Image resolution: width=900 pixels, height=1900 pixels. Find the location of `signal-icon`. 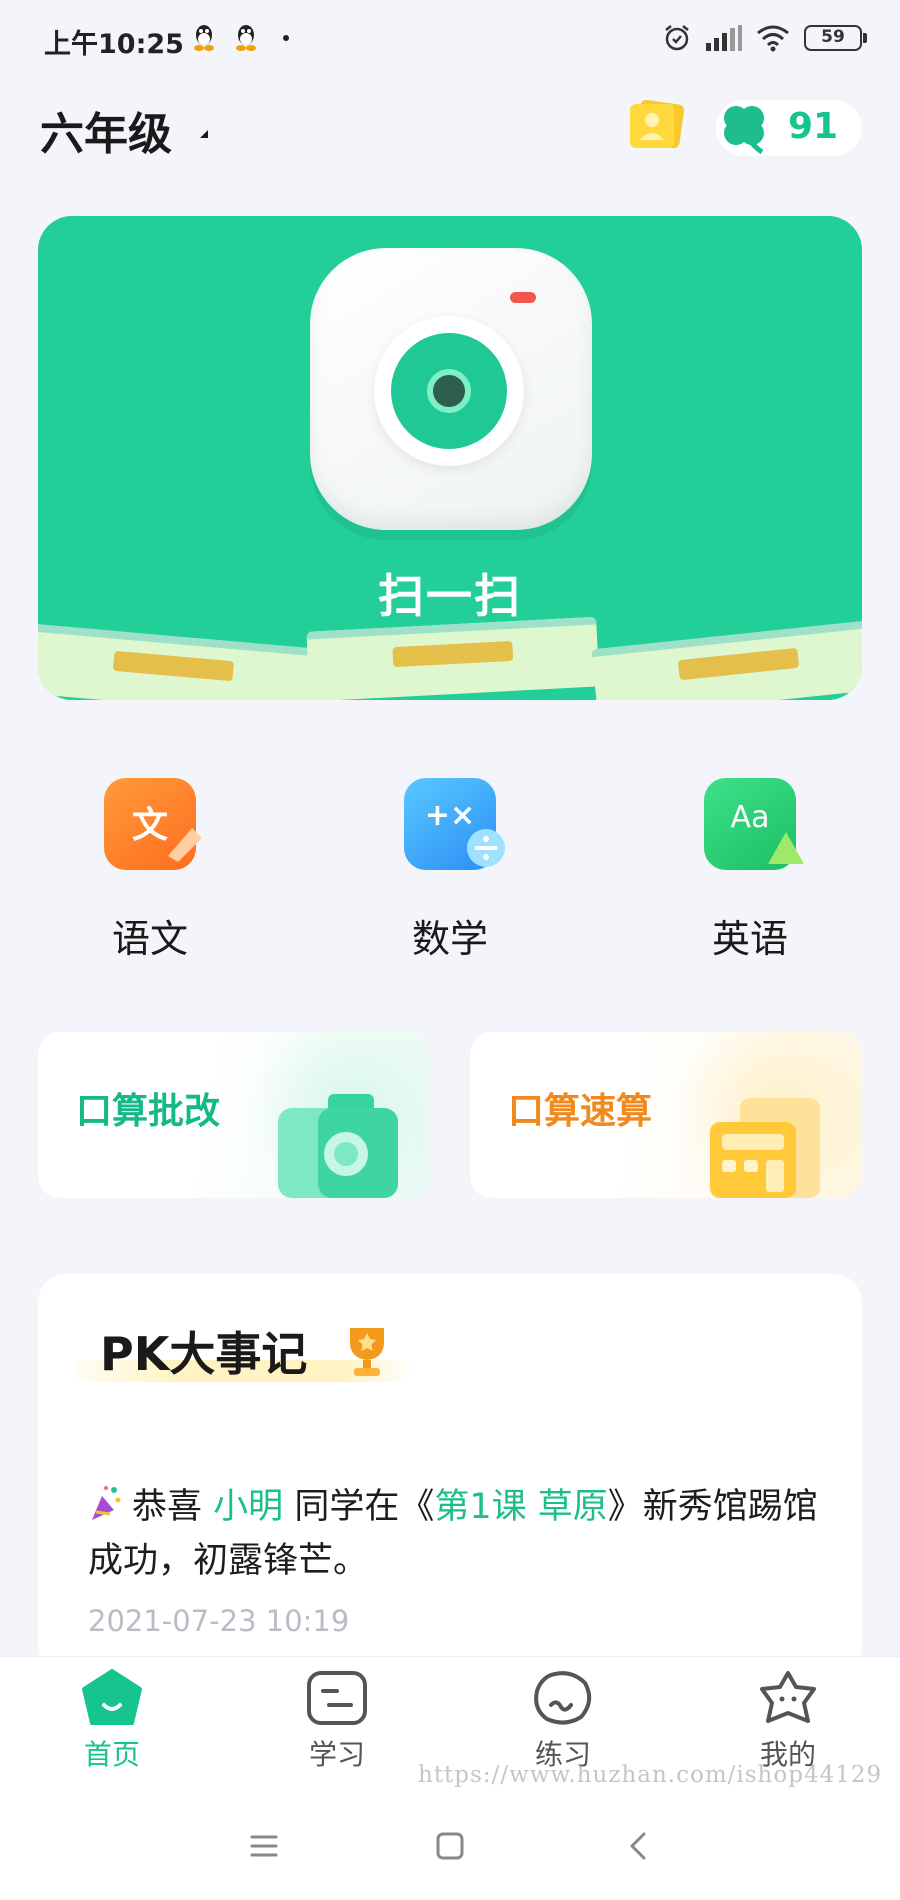

signal-icon is located at coordinates (724, 38).